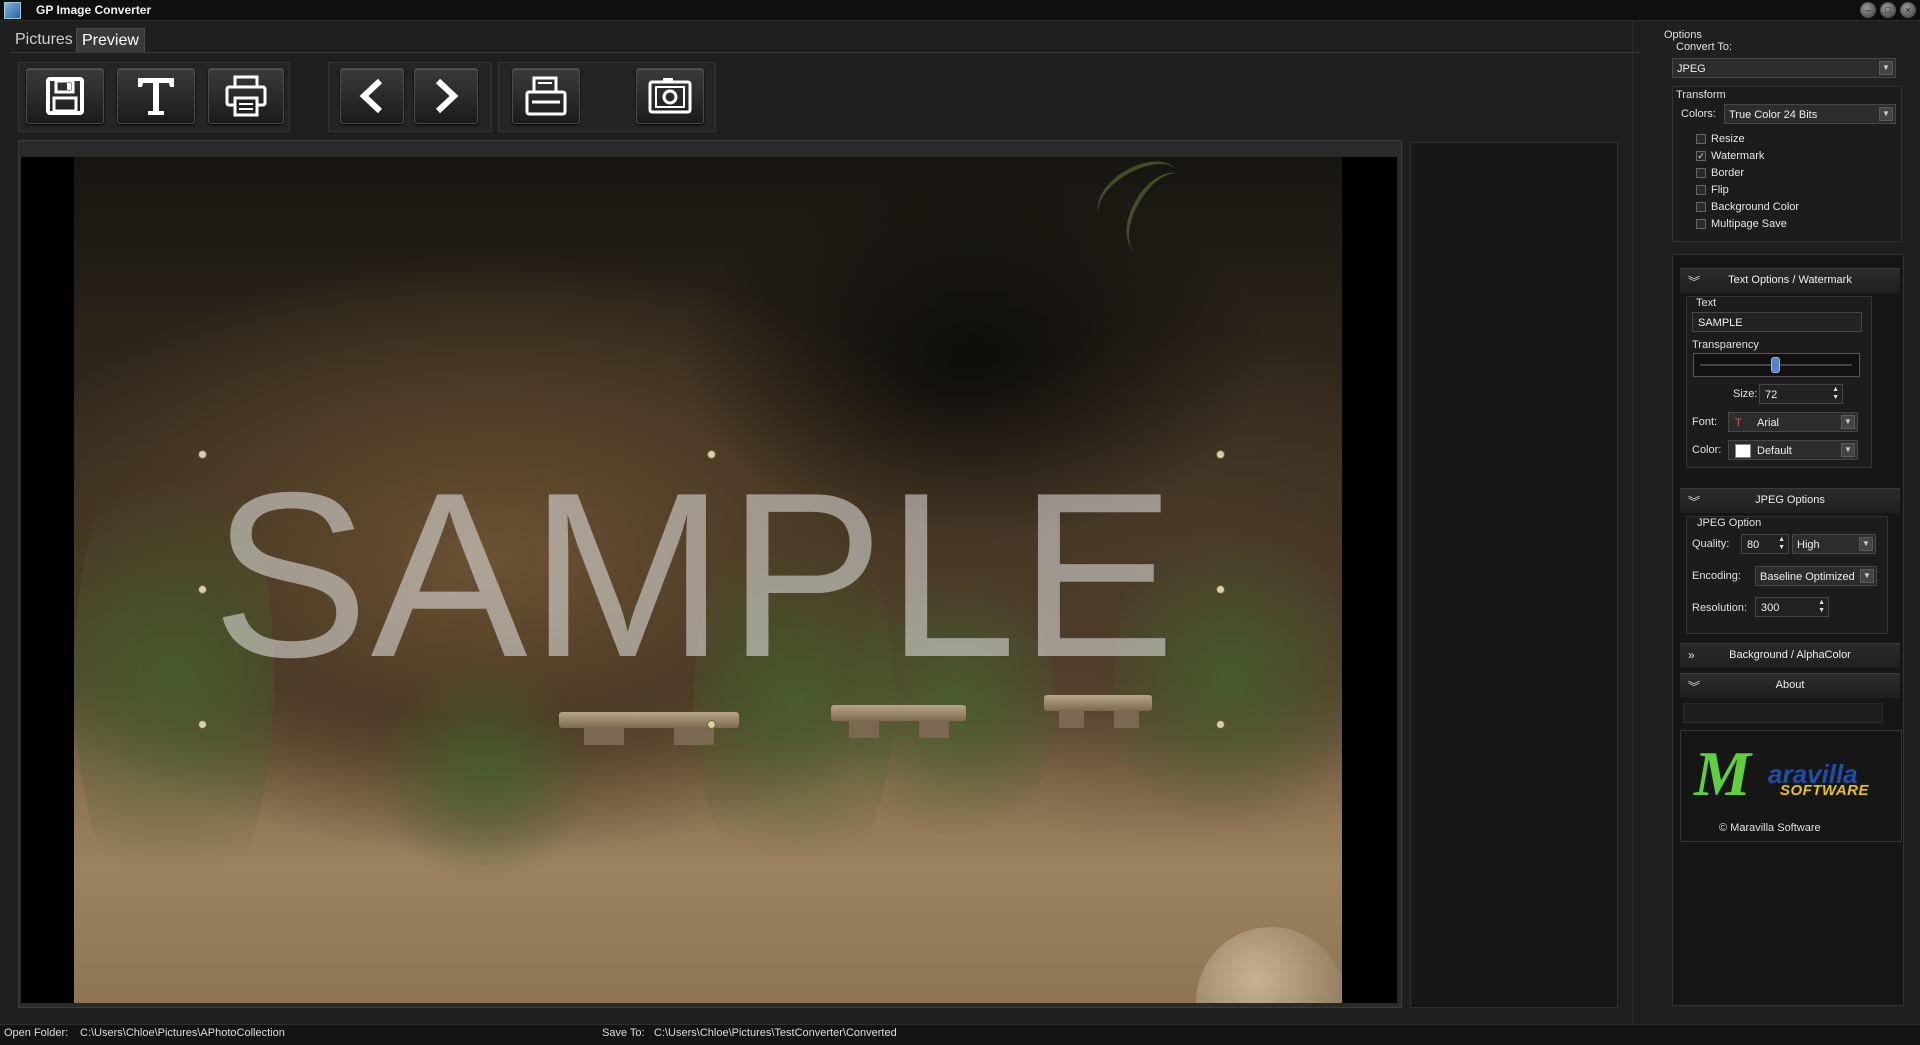 The image size is (1920, 1045). Describe the element at coordinates (1753, 545) in the screenshot. I see `quality-value: 80` at that location.